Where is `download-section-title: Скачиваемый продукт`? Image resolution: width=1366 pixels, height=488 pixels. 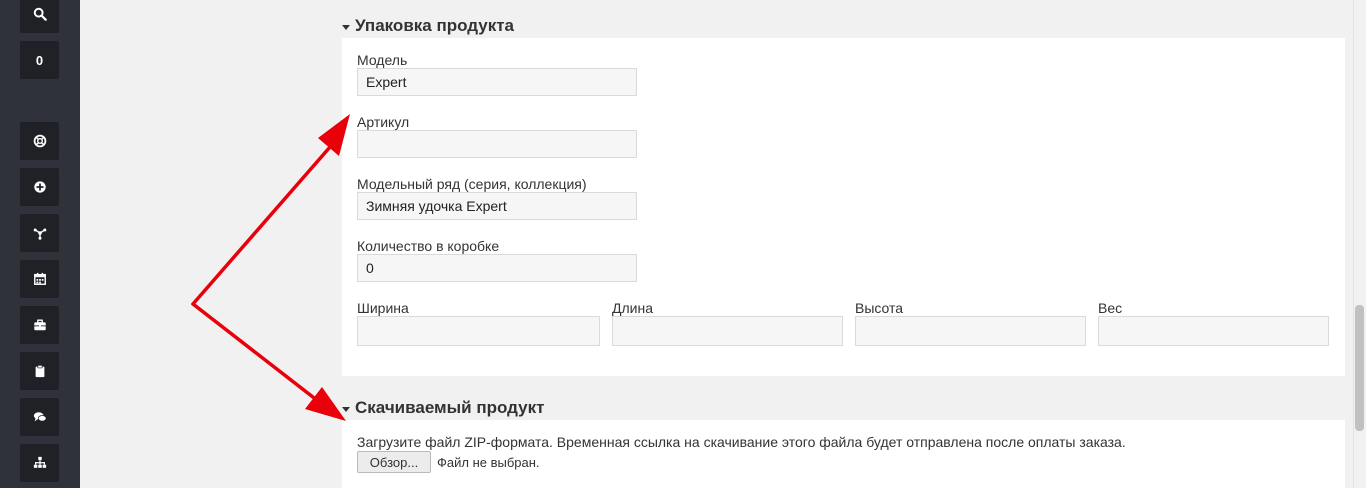
download-section-title: Скачиваемый продукт is located at coordinates (450, 407).